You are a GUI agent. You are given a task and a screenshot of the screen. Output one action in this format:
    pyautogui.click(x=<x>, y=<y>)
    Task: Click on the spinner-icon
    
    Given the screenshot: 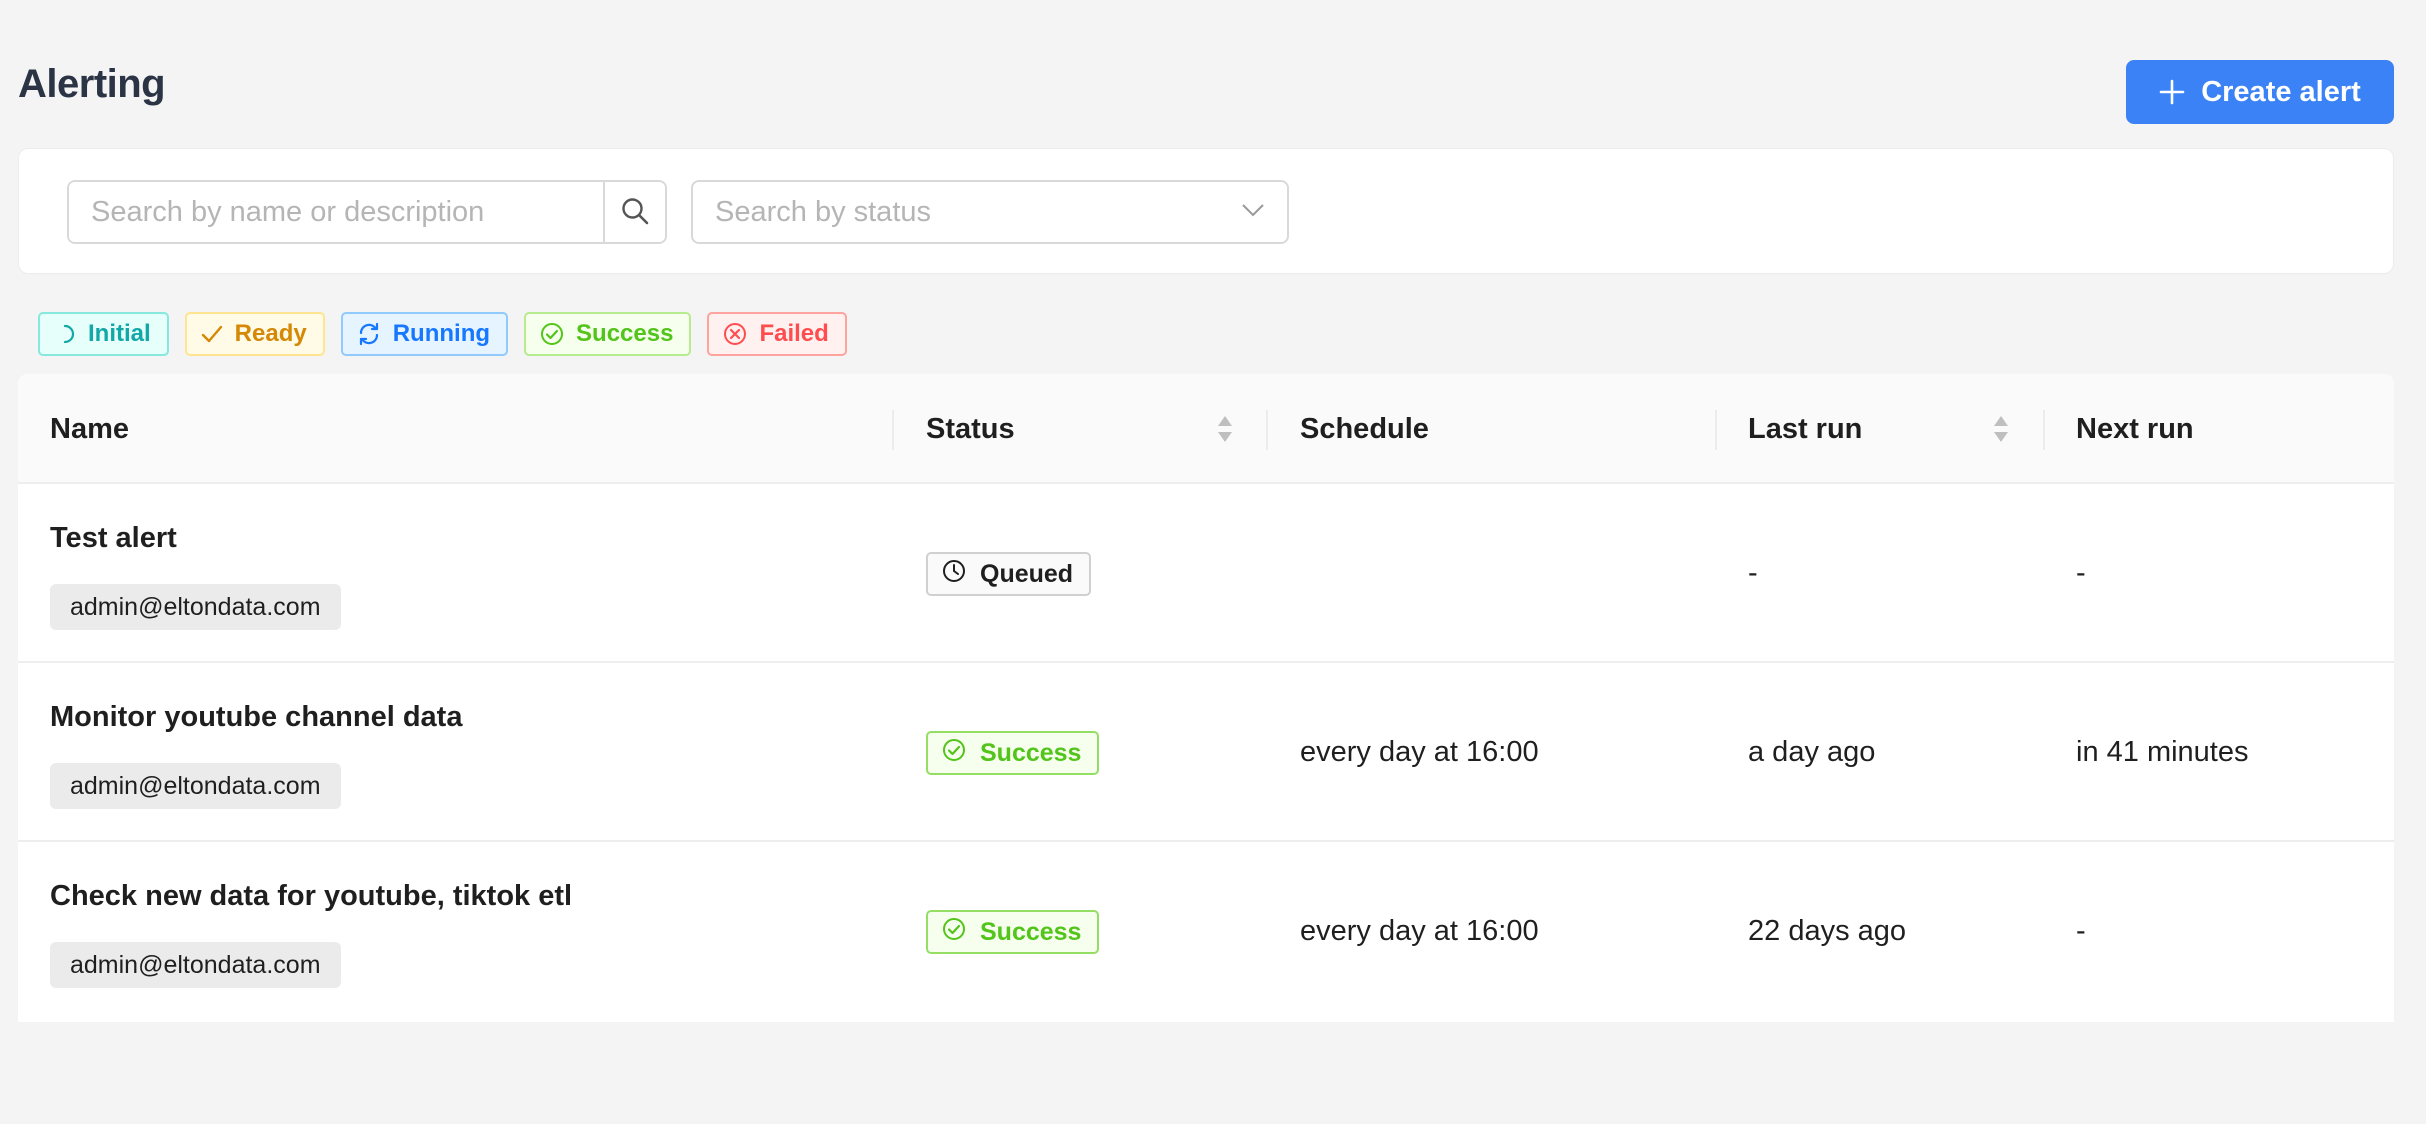 What is the action you would take?
    pyautogui.click(x=65, y=334)
    